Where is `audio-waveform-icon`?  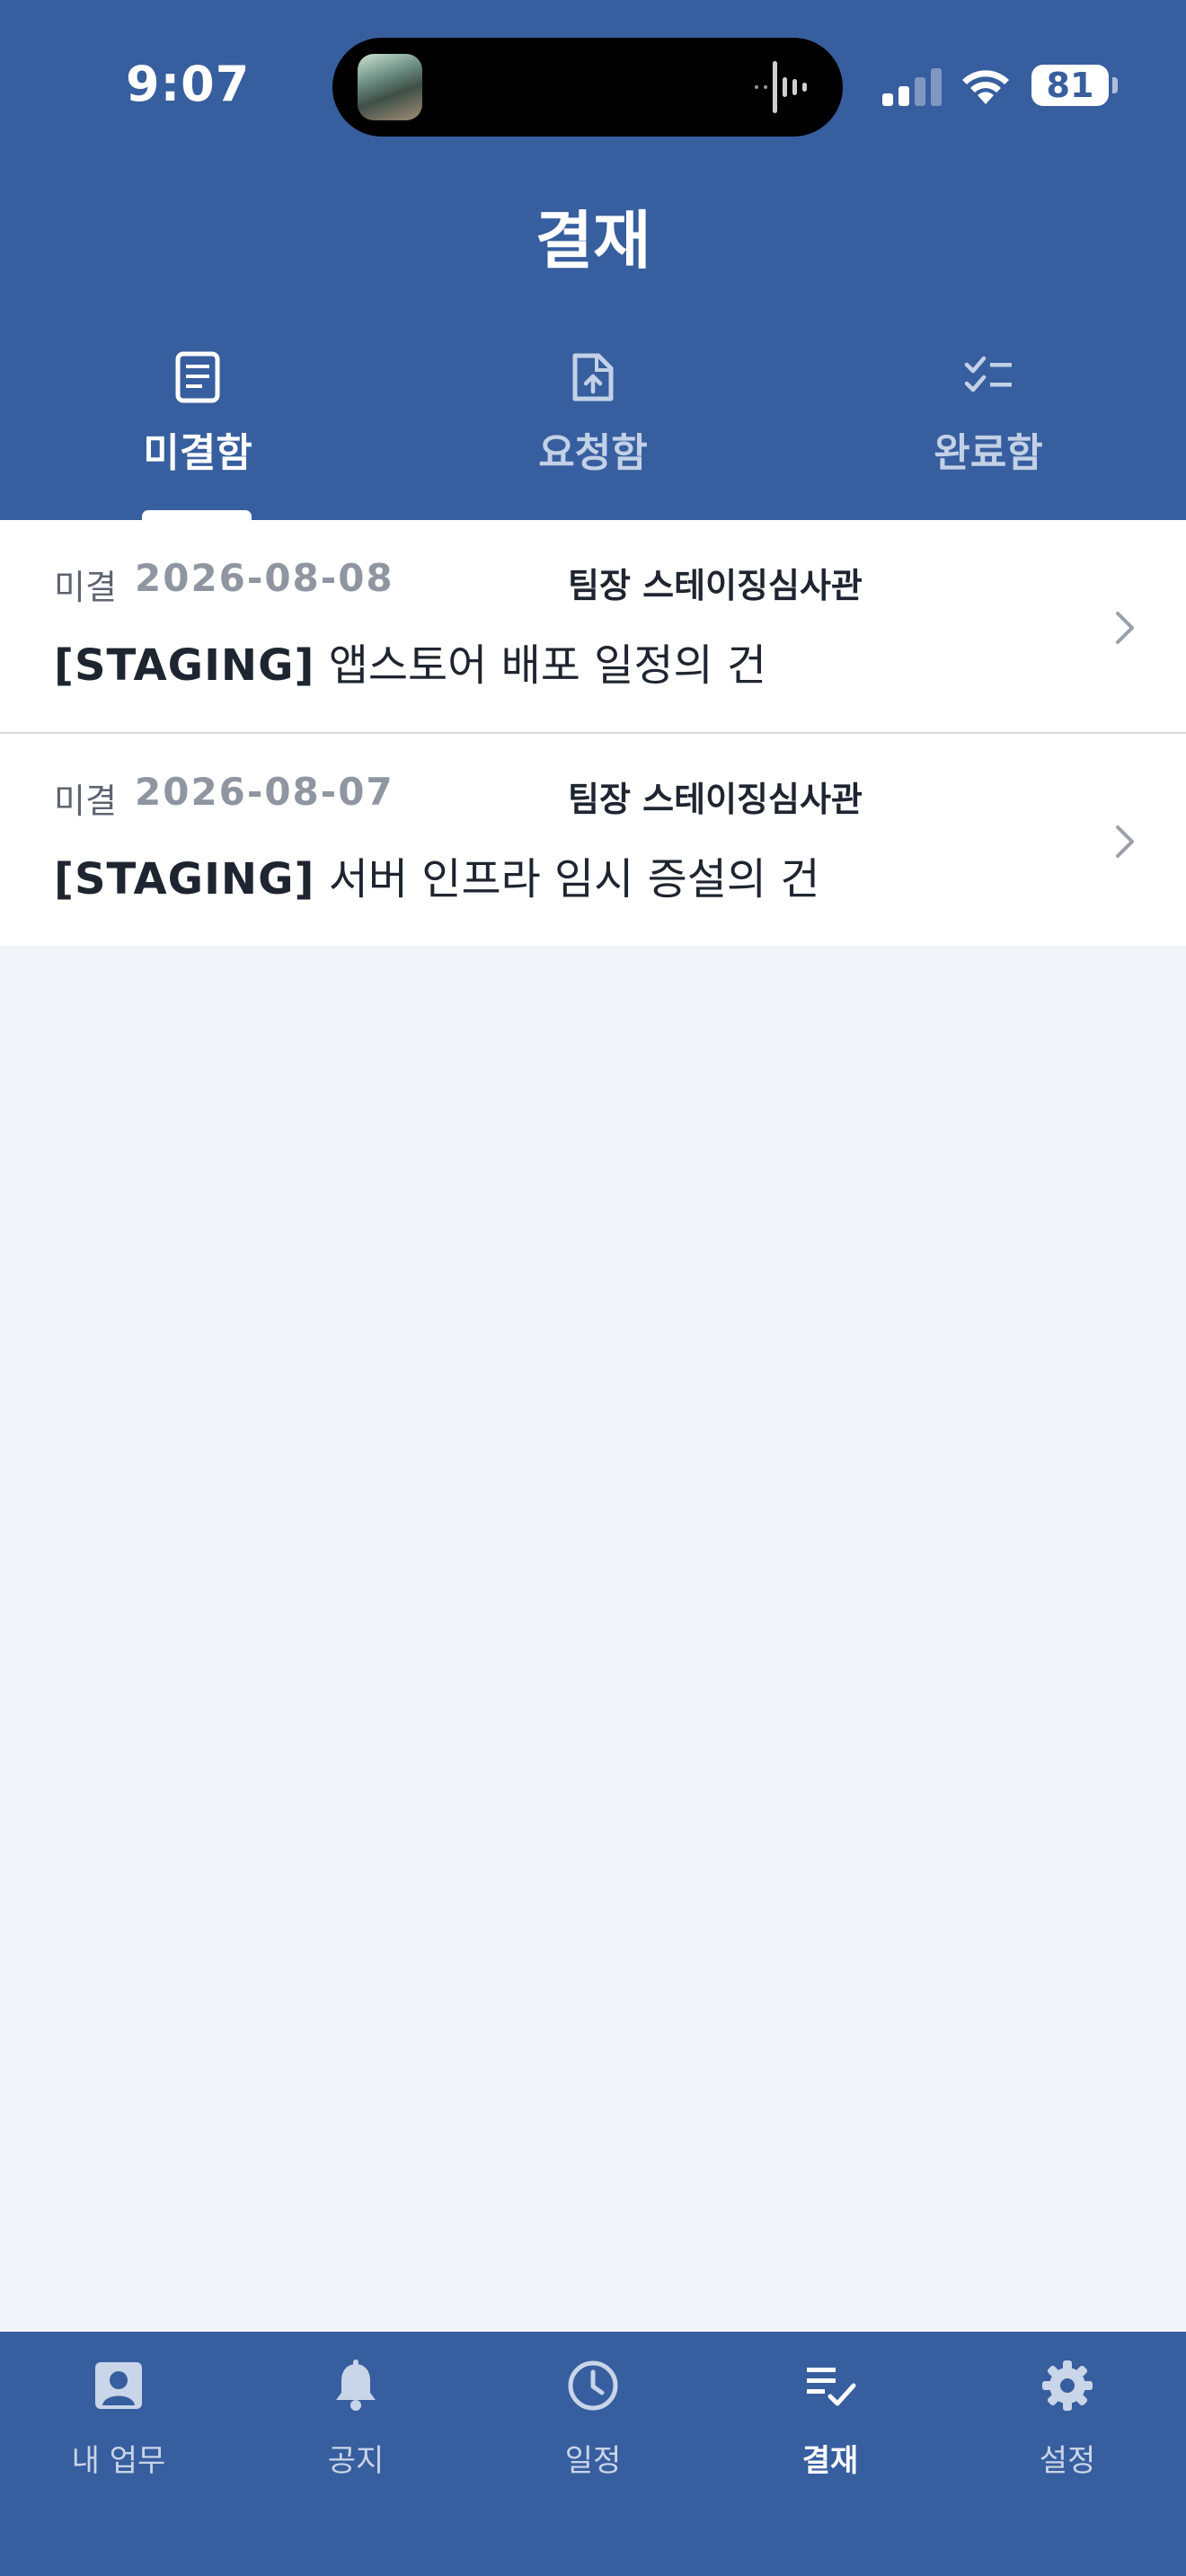
audio-waveform-icon is located at coordinates (781, 87).